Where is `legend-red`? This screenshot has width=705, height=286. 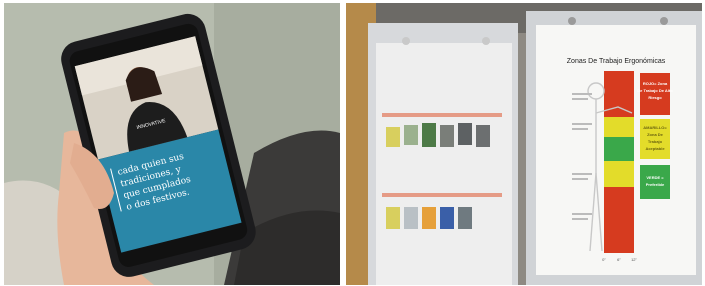
legend-red is located at coordinates (655, 94).